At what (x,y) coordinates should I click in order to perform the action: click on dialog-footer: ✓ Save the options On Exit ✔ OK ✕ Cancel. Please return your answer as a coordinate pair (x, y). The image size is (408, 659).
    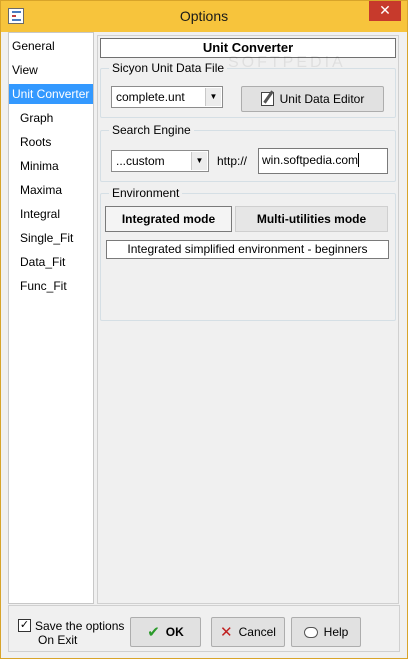
    Looking at the image, I should click on (204, 628).